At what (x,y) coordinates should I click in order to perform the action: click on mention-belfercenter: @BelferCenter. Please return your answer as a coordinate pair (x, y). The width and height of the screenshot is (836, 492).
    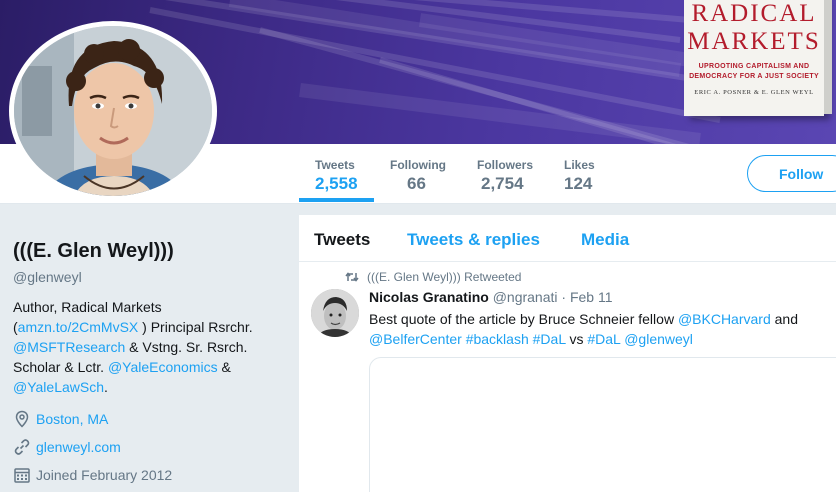
    Looking at the image, I should click on (415, 339).